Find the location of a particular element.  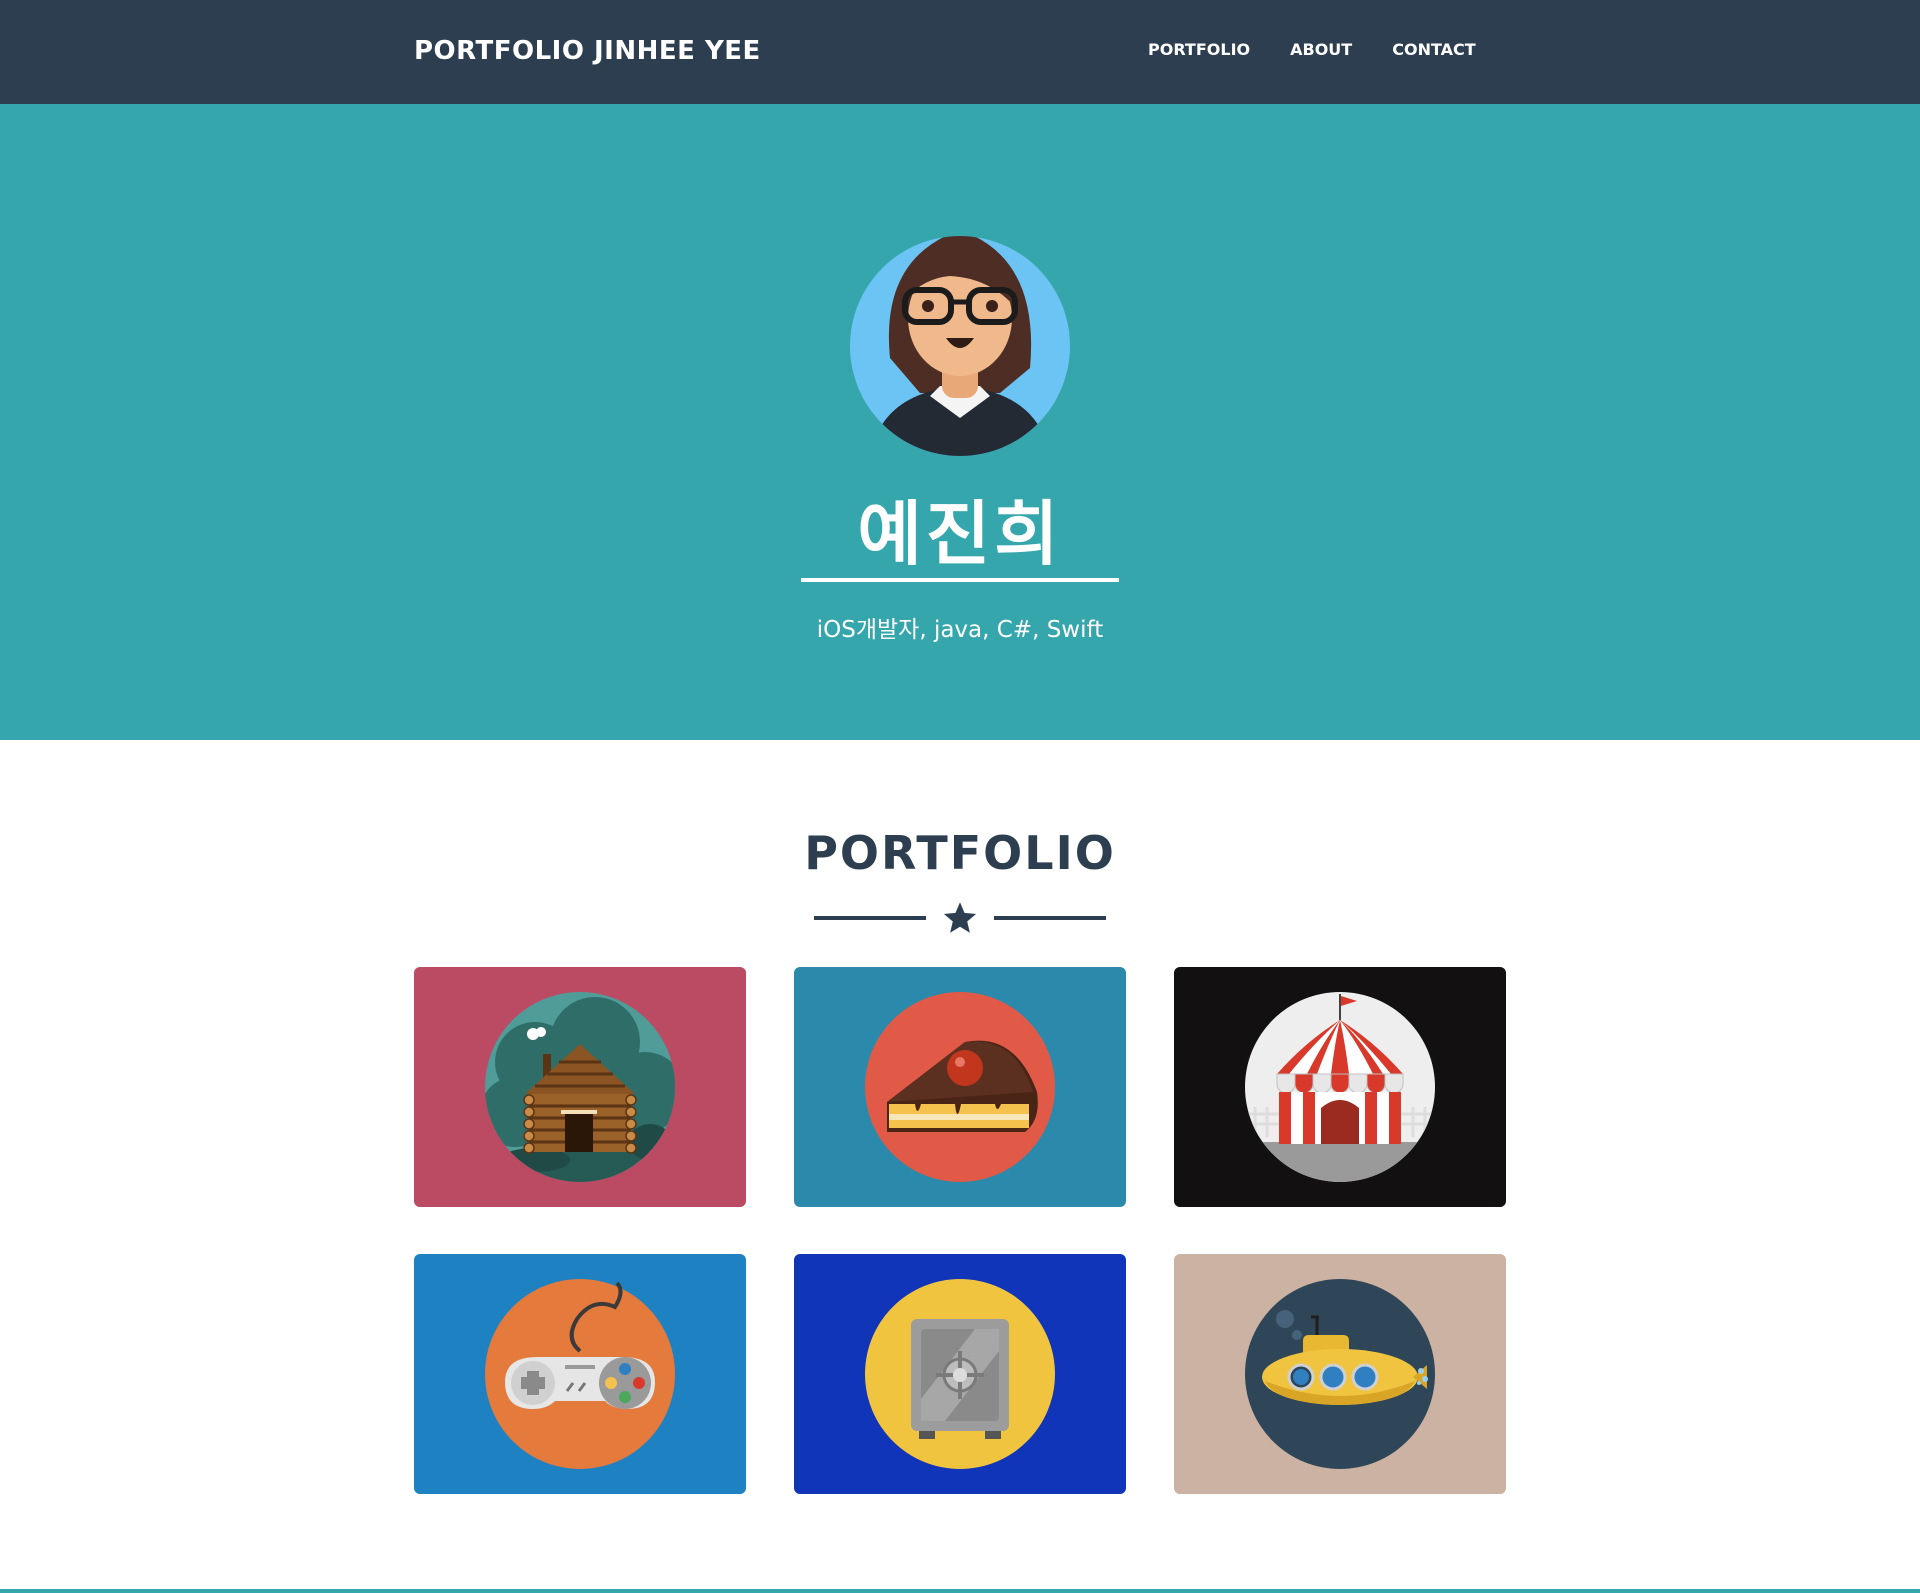

portfolio-item-game is located at coordinates (580, 1374).